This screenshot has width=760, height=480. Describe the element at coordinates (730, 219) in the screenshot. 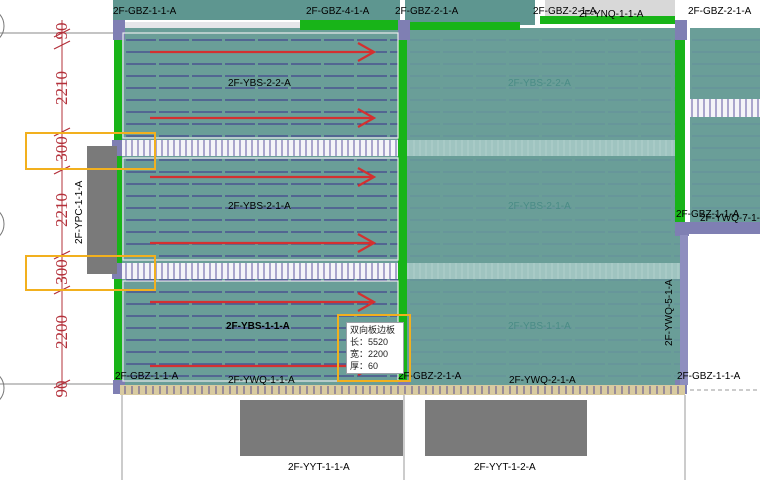

I see `wall-label: 2F-YWQ-7-1-A` at that location.